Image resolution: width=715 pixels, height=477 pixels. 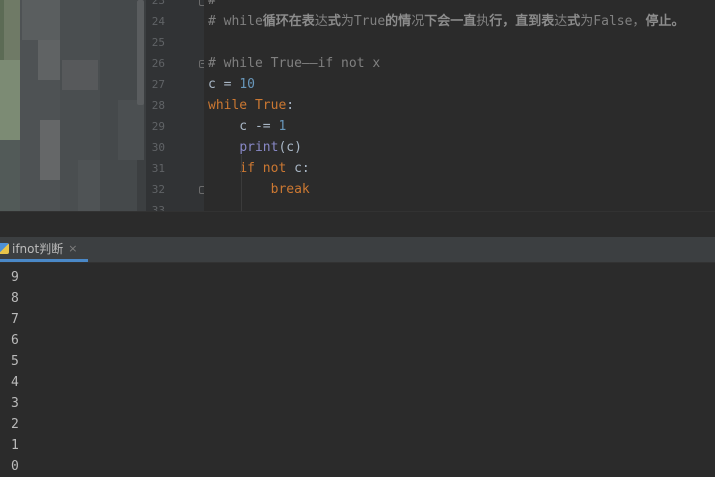 What do you see at coordinates (158, 3) in the screenshot?
I see `line-number: 23` at bounding box center [158, 3].